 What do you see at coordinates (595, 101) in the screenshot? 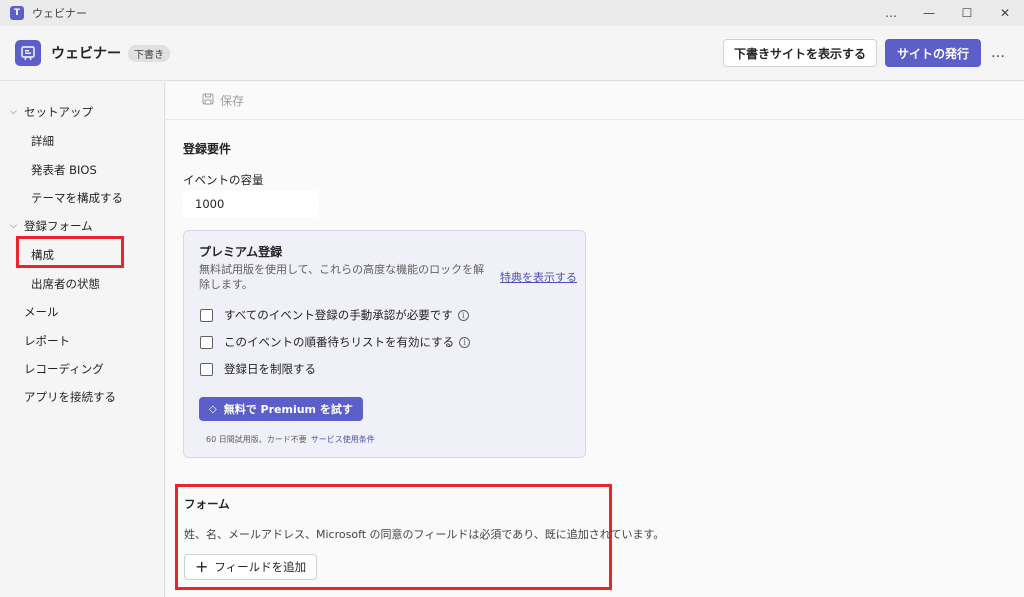
I see `toolbar: 保存` at bounding box center [595, 101].